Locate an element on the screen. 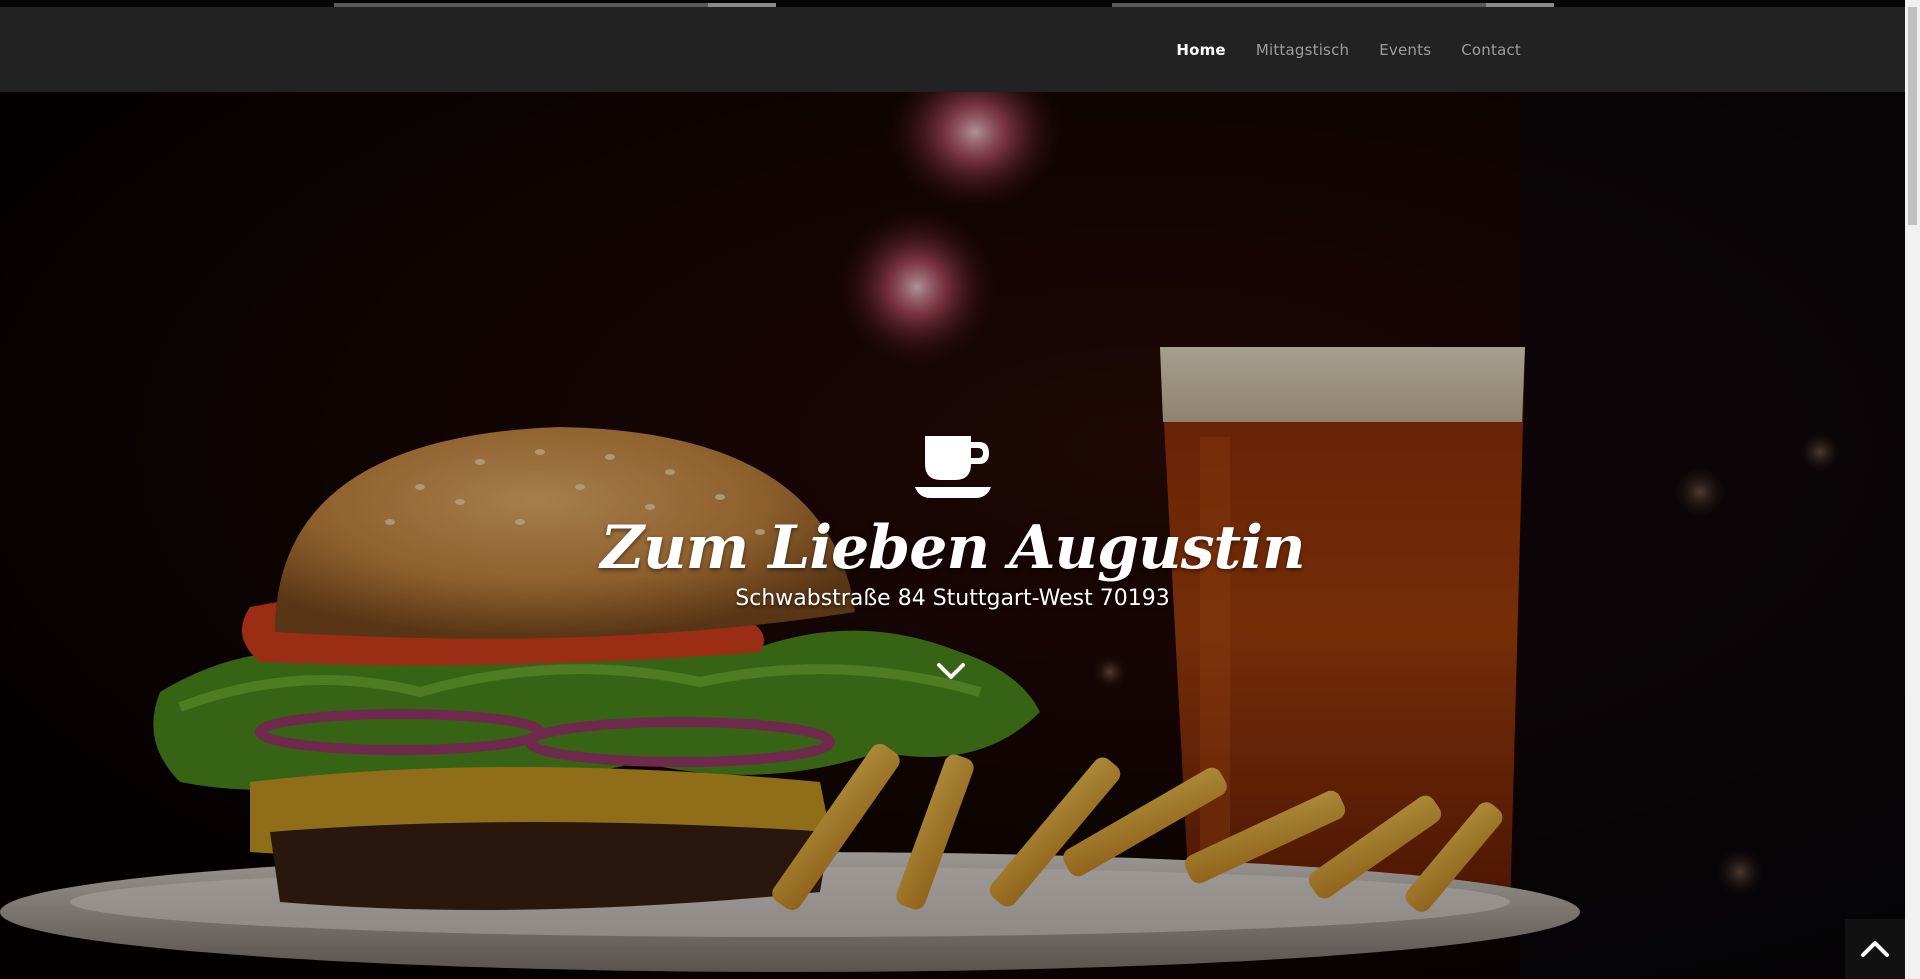 The height and width of the screenshot is (979, 1920). page-scrollbar is located at coordinates (1912, 489).